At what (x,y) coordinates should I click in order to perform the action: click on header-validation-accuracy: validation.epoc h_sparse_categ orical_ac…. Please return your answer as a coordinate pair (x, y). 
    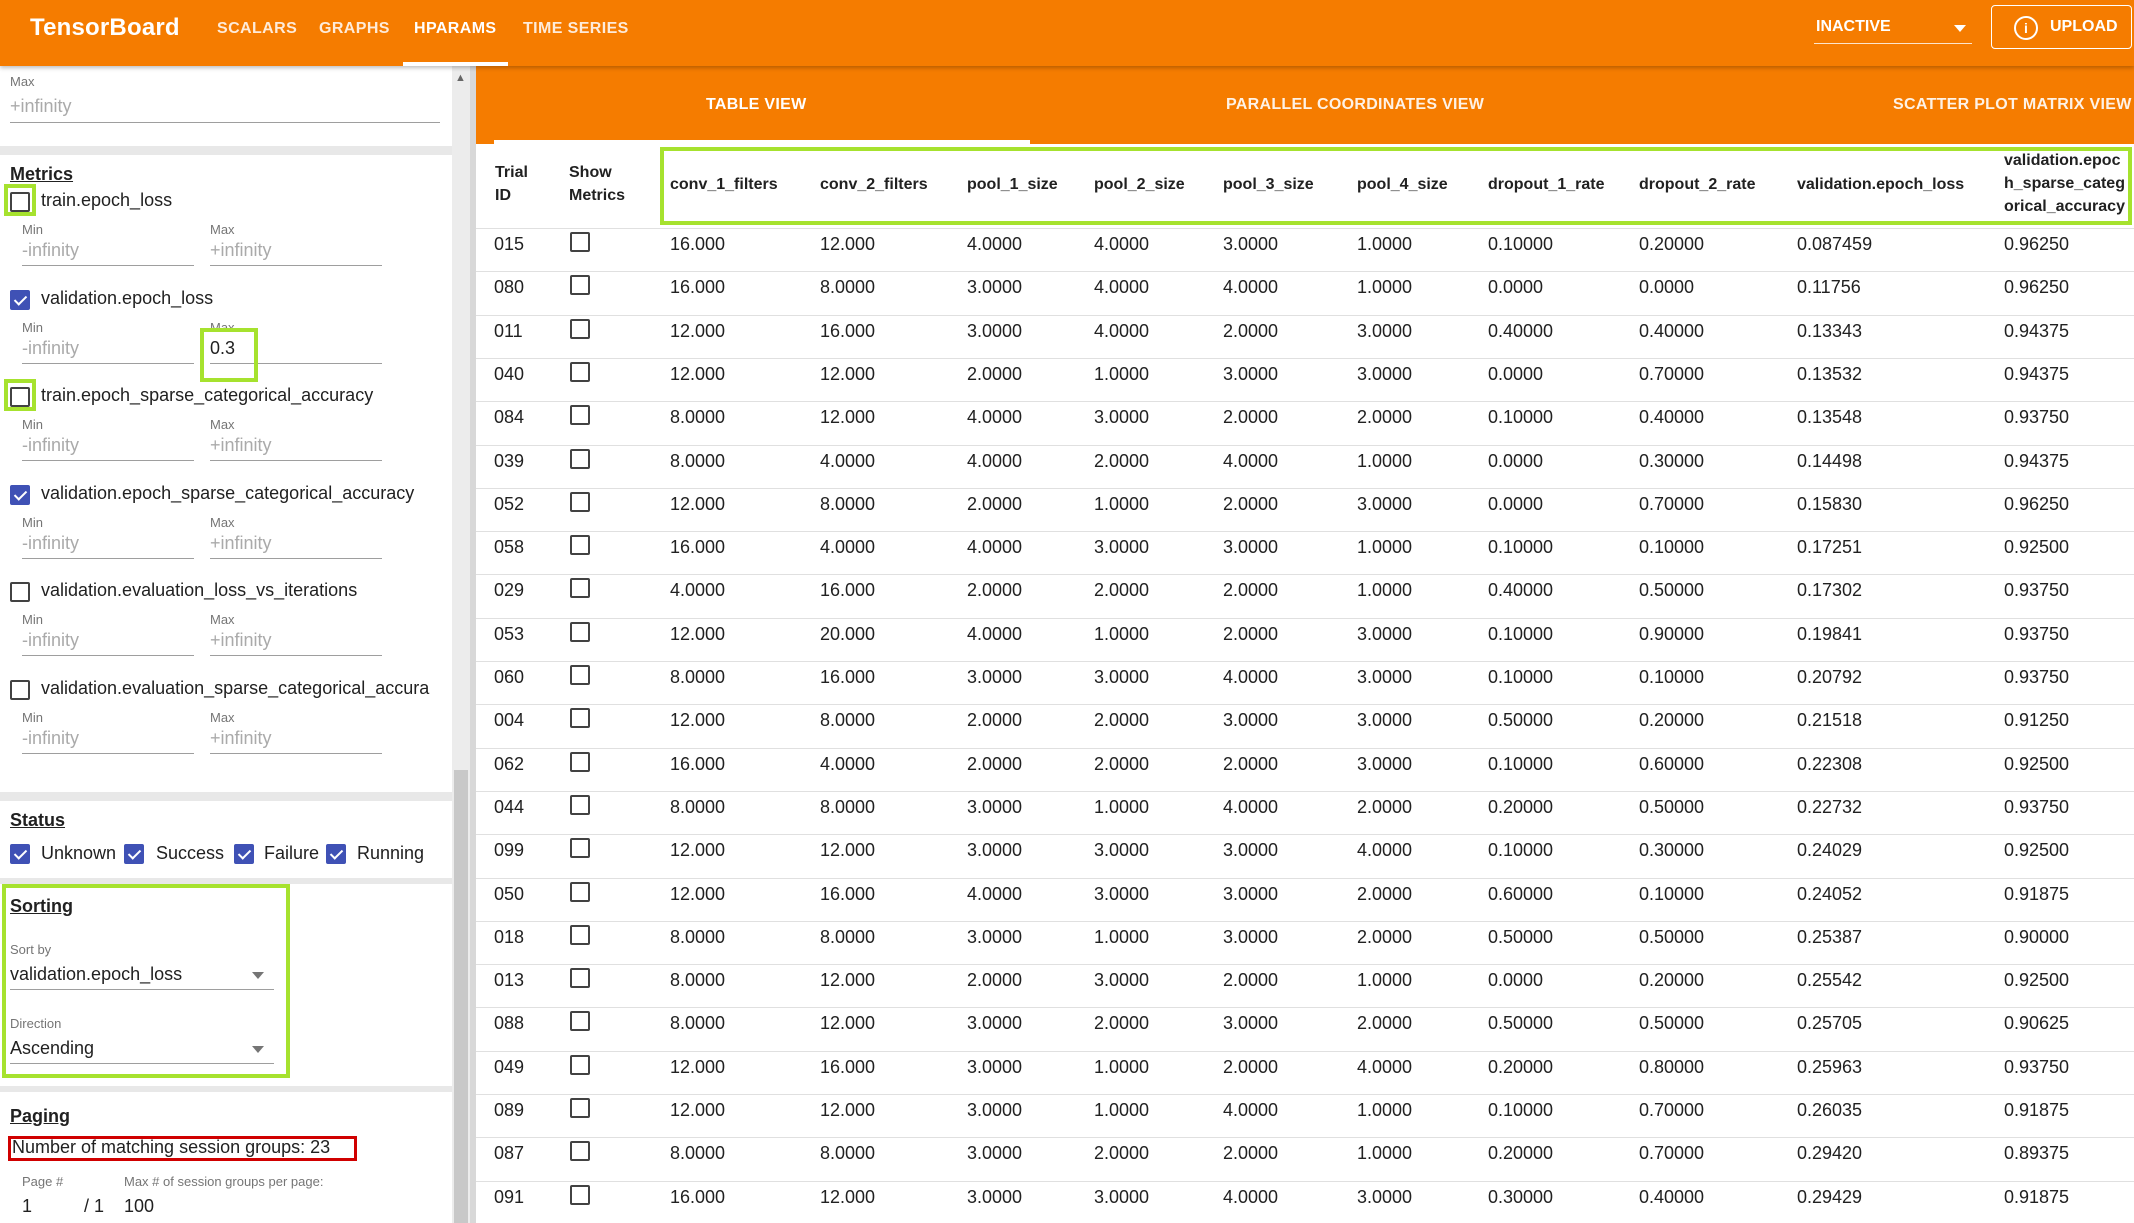
    Looking at the image, I should click on (2064, 183).